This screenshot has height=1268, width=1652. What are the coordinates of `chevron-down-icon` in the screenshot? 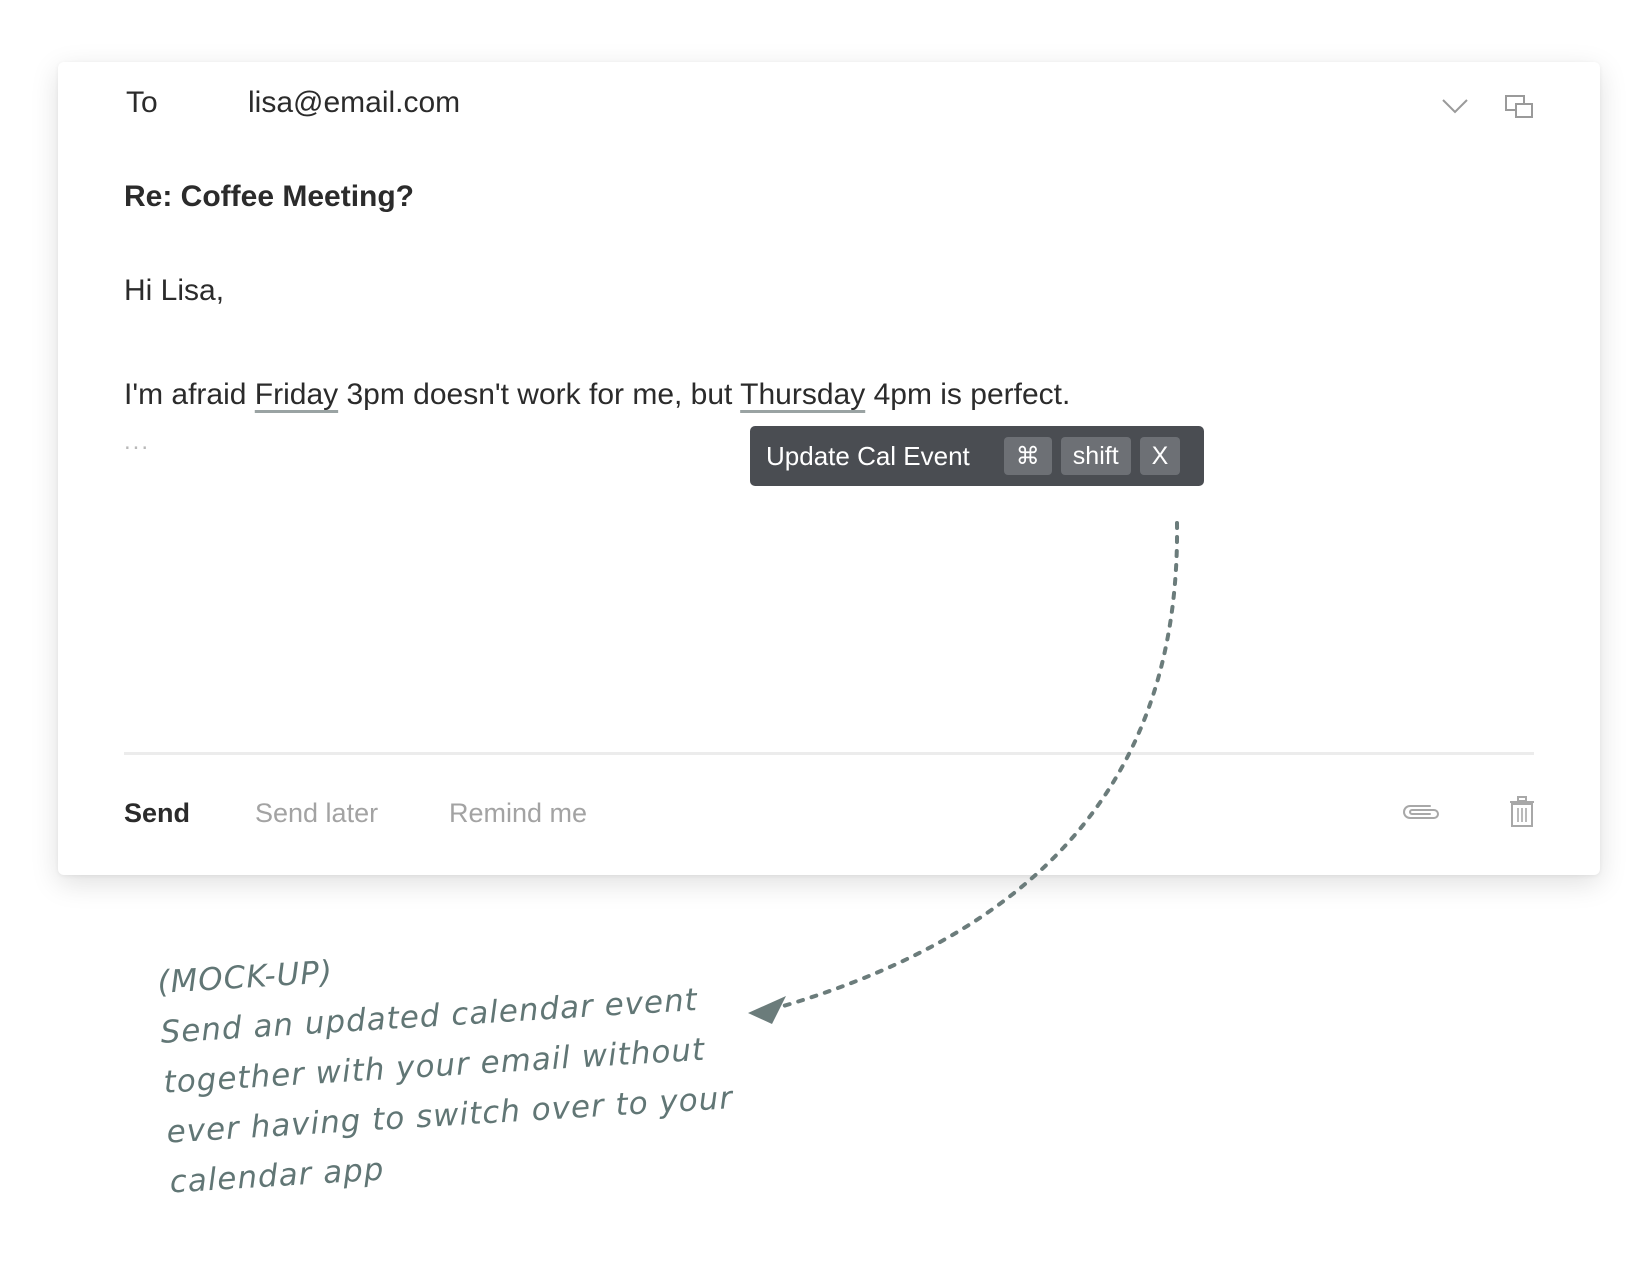 It's located at (1455, 106).